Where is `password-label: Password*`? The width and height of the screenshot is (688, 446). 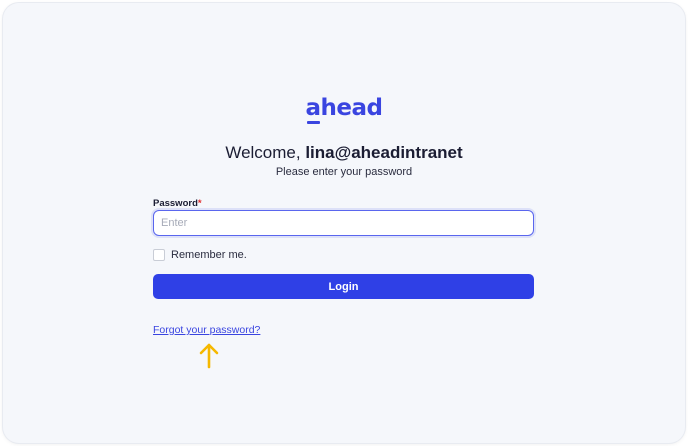
password-label: Password* is located at coordinates (177, 203).